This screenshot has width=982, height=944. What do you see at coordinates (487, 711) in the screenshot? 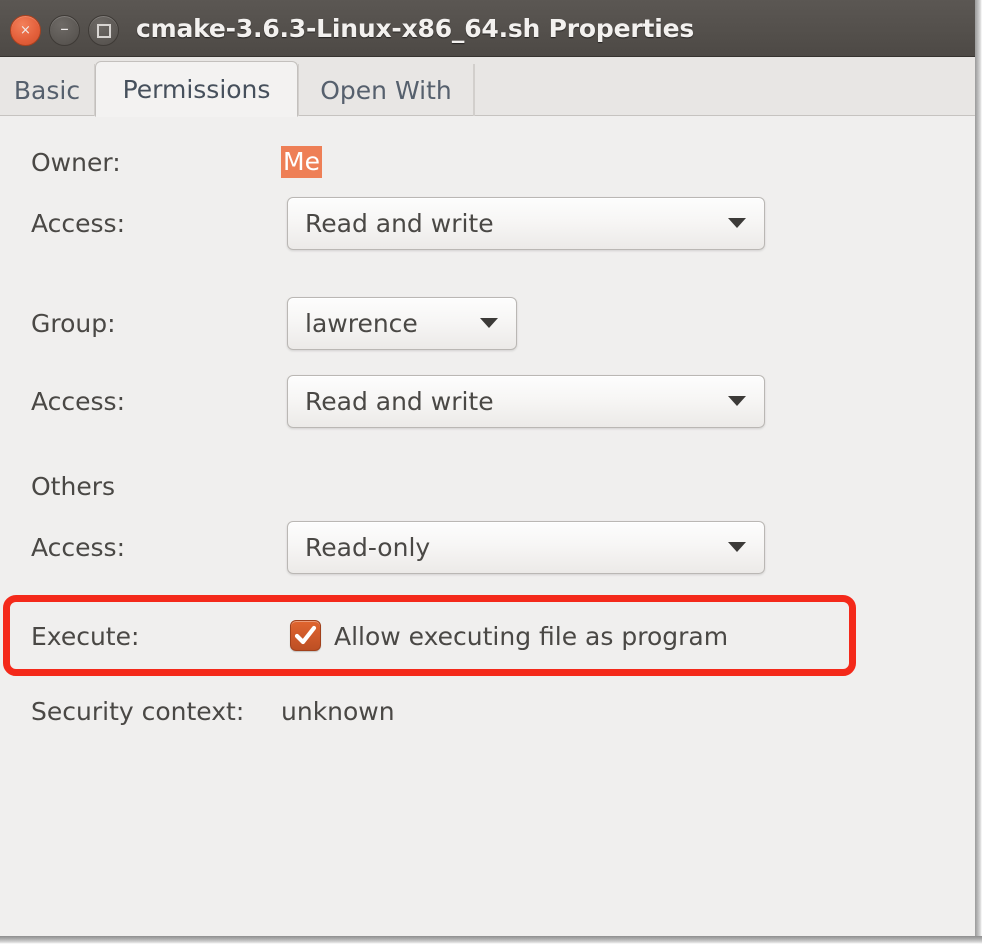
I see `security-context-row: Security context: unknown` at bounding box center [487, 711].